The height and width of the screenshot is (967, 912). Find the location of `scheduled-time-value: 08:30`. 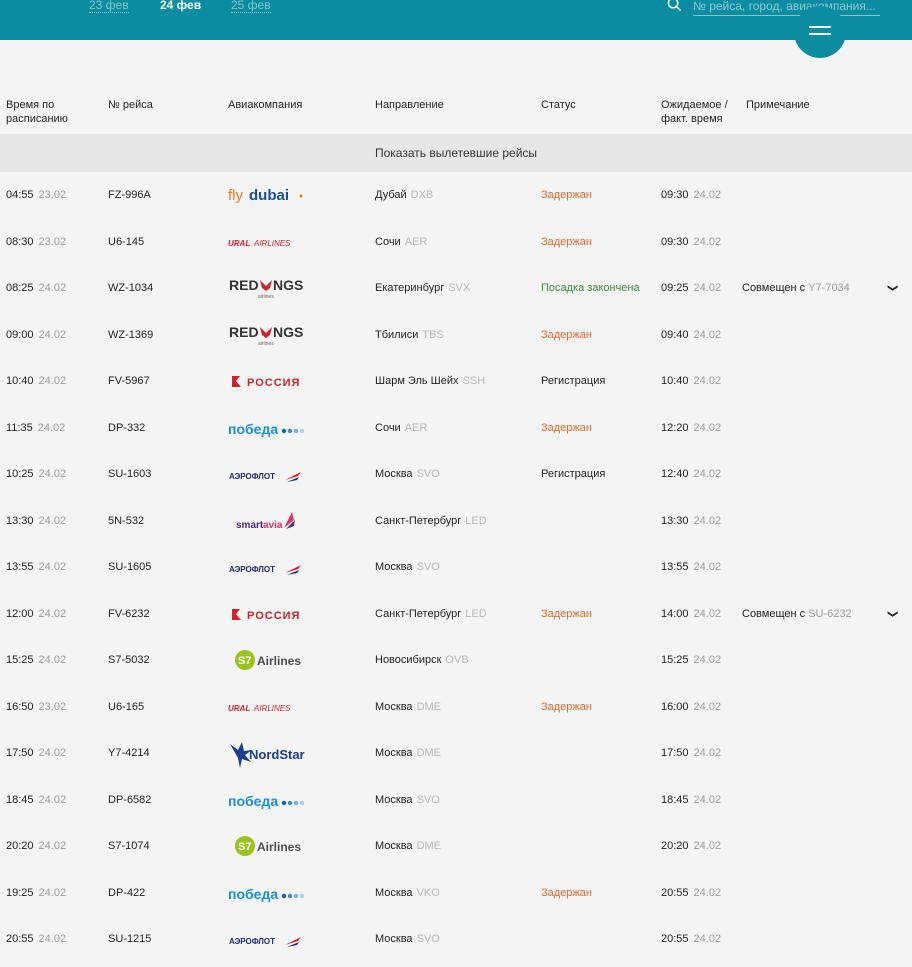

scheduled-time-value: 08:30 is located at coordinates (20, 241).